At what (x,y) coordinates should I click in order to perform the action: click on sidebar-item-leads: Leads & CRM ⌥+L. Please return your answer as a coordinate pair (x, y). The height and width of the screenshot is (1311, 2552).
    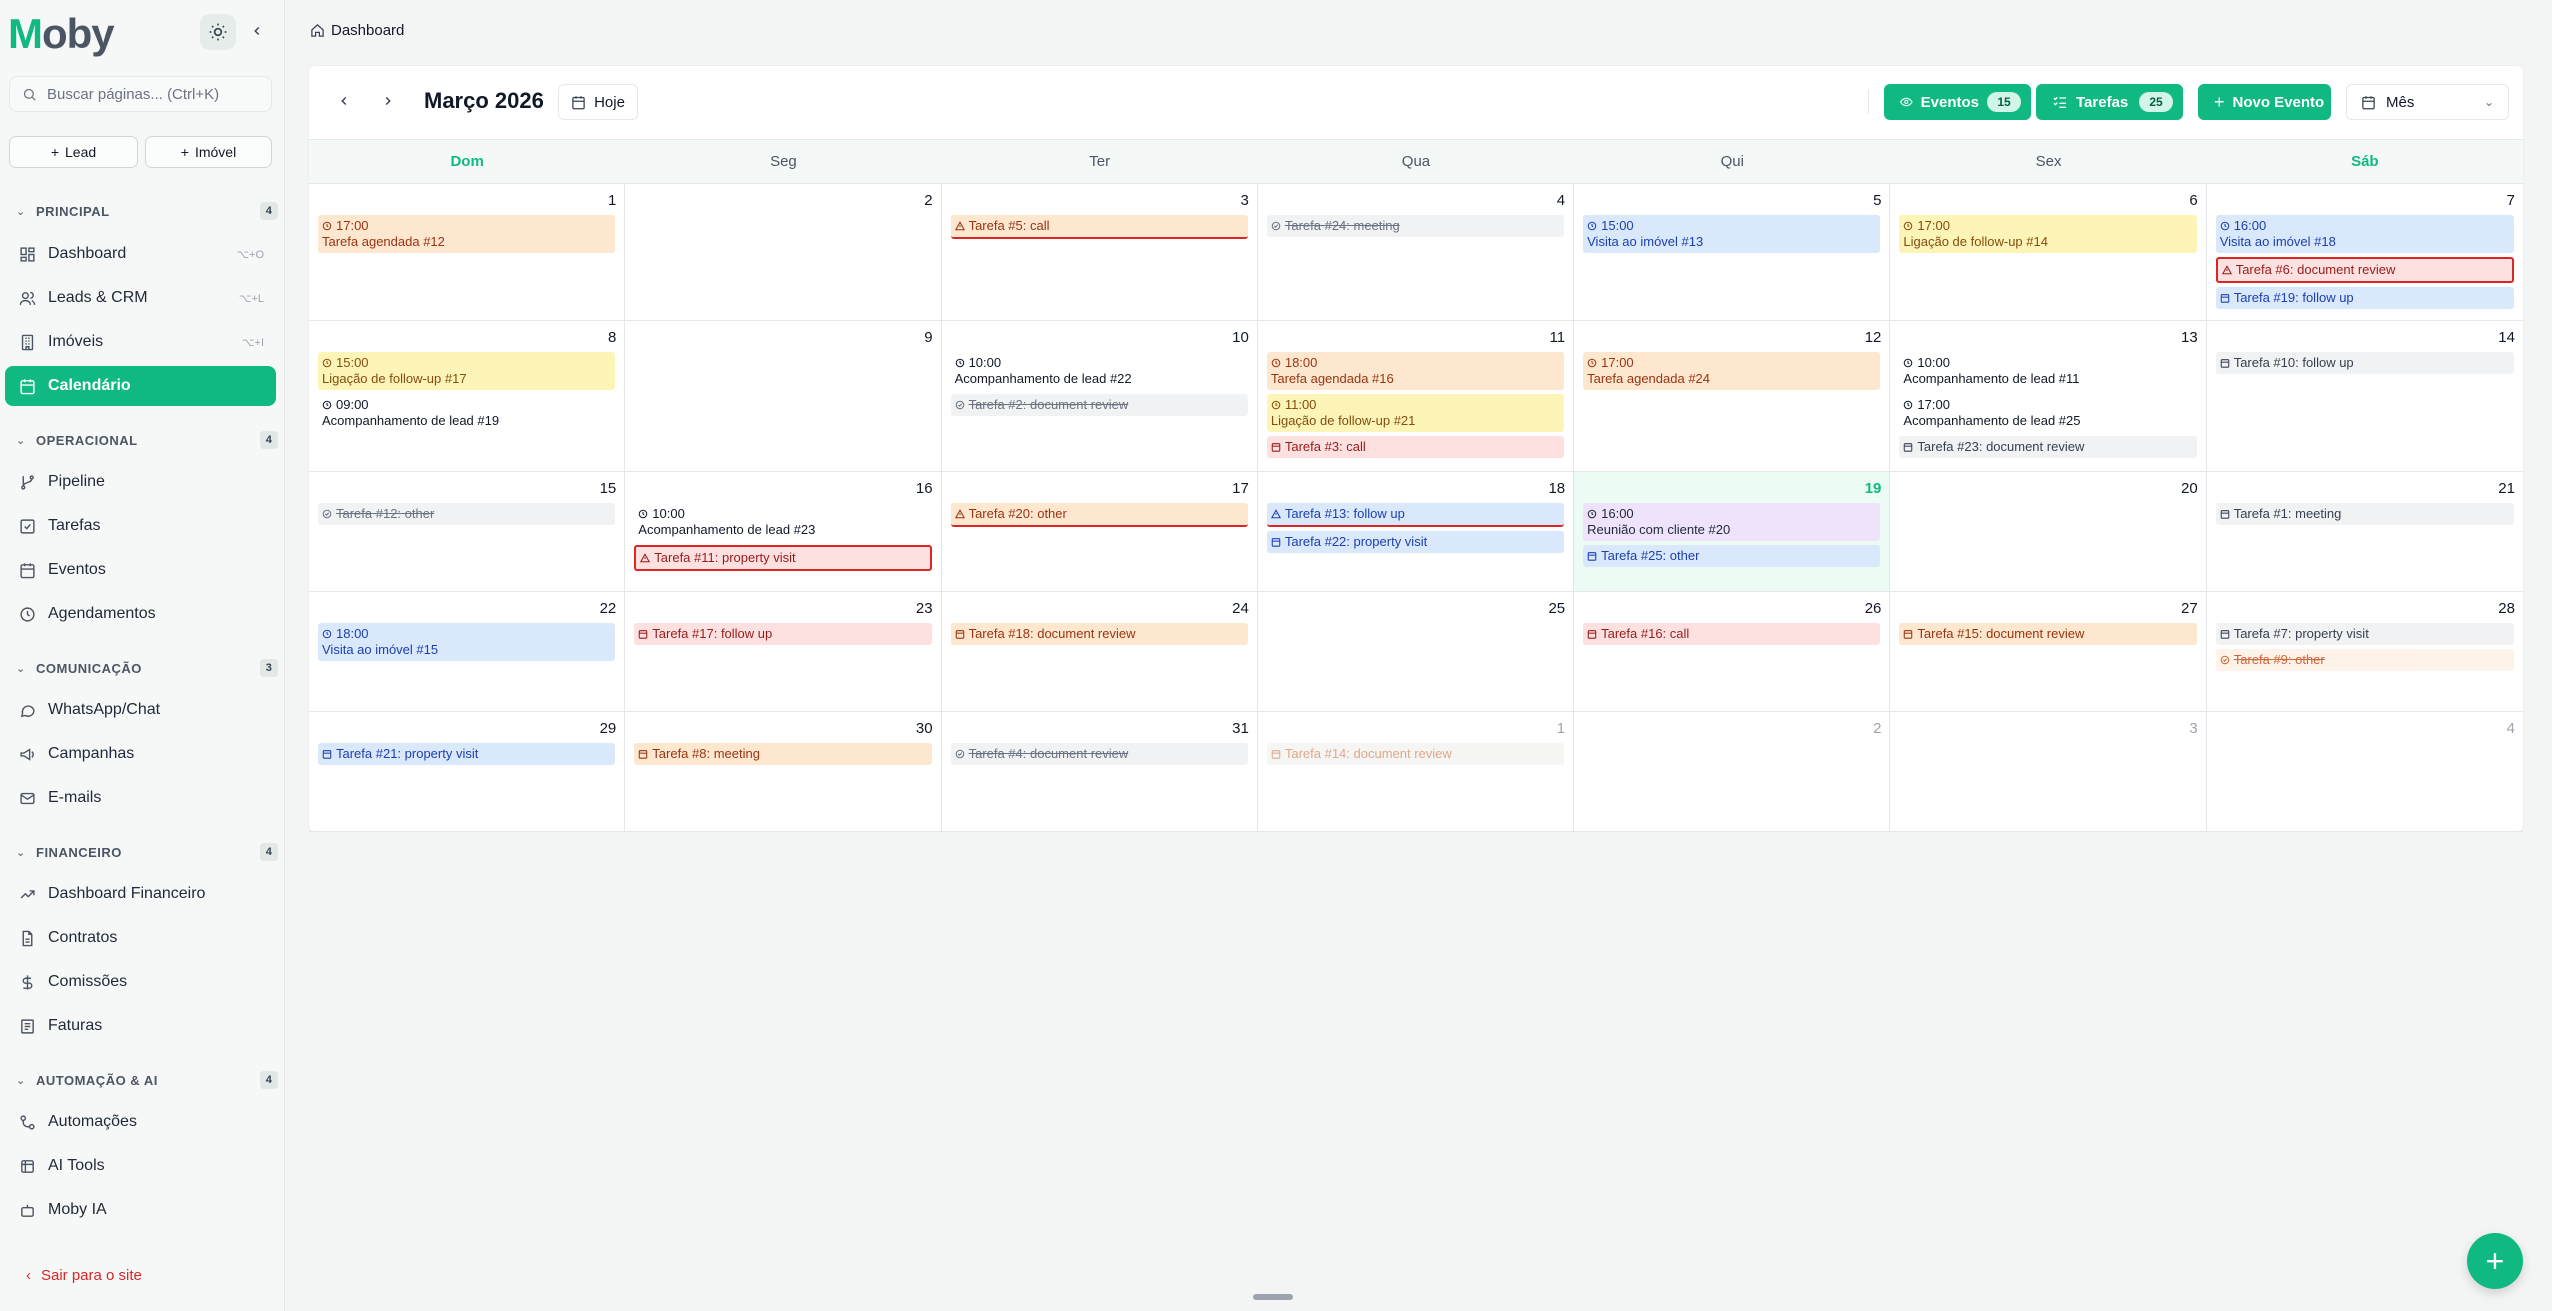
    Looking at the image, I should click on (140, 298).